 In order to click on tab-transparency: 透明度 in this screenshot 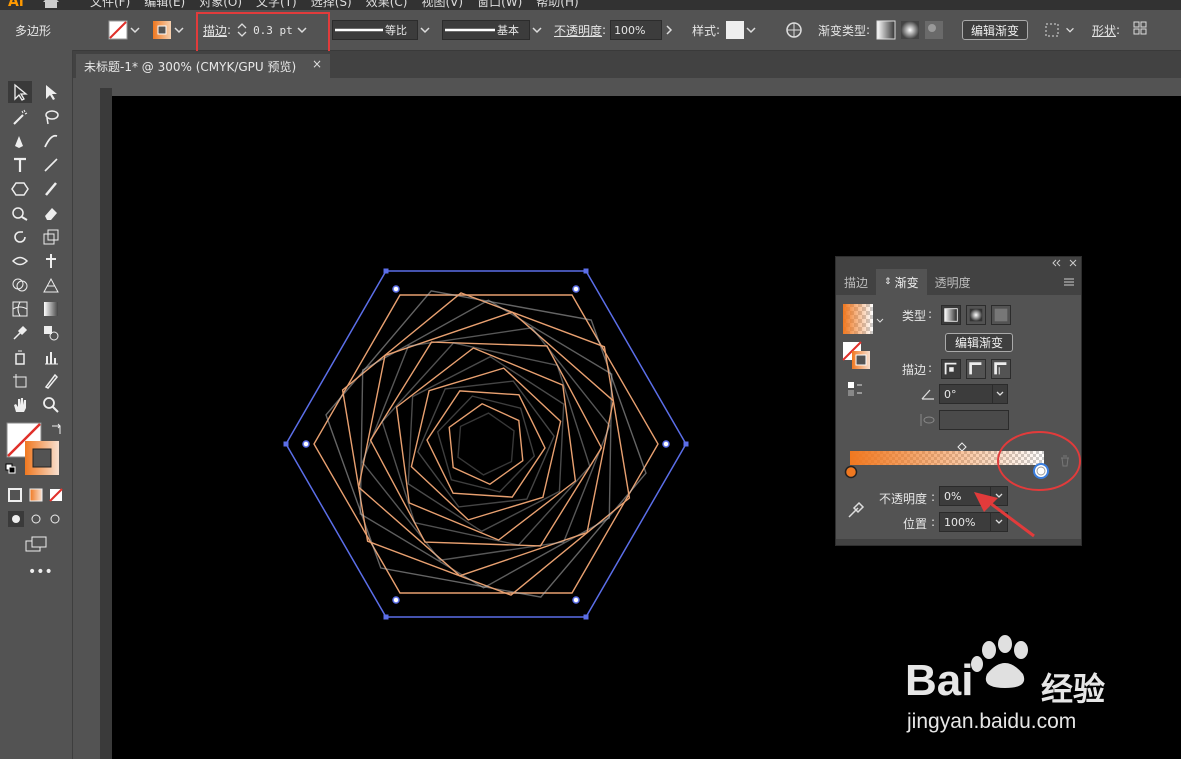, I will do `click(953, 282)`.